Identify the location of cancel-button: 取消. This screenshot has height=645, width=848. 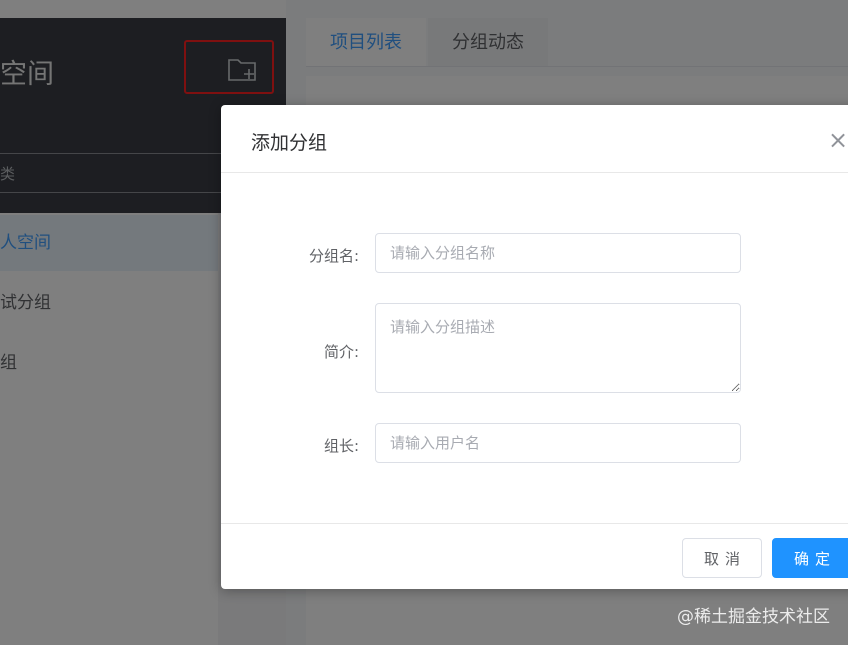
(722, 558).